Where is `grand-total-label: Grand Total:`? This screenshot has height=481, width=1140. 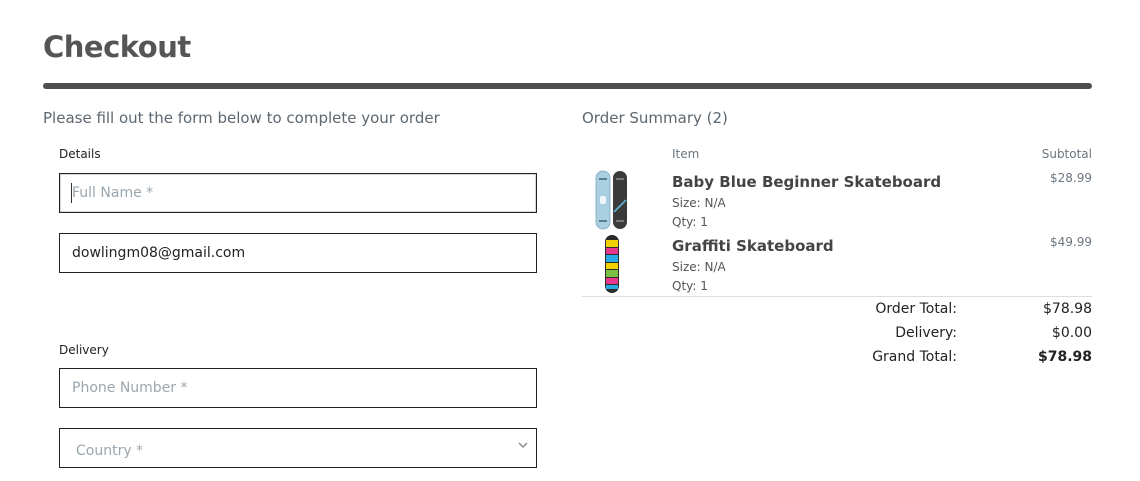
grand-total-label: Grand Total: is located at coordinates (914, 357).